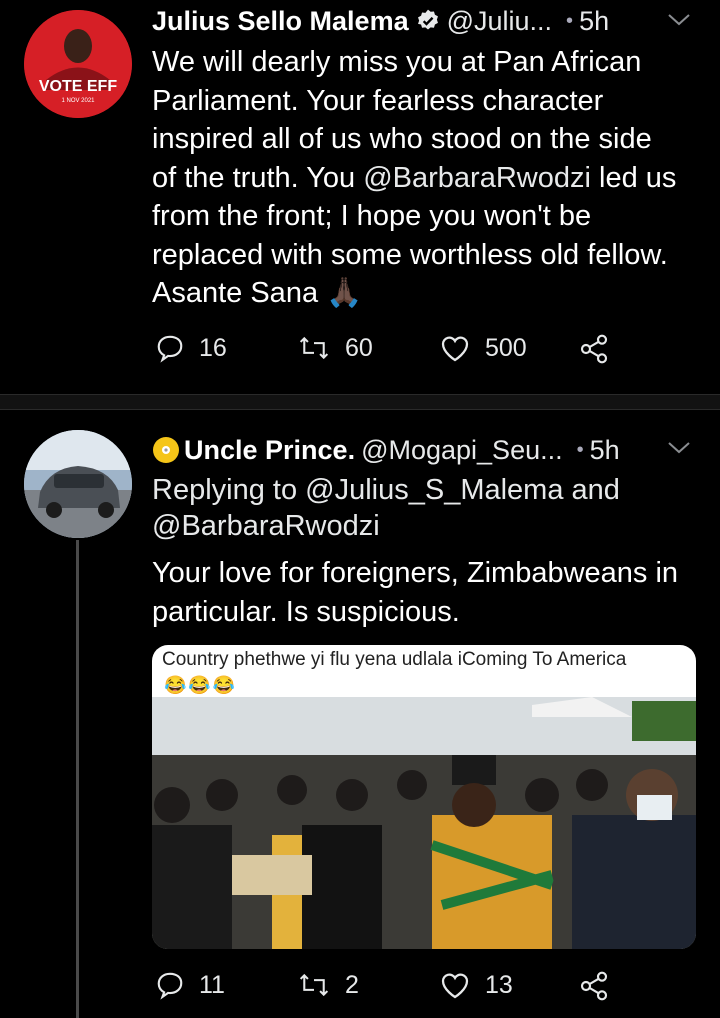 This screenshot has height=1018, width=720. I want to click on tweet-divider, so click(360, 402).